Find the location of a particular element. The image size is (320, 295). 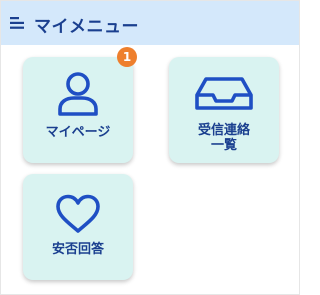

person-icon is located at coordinates (78, 94).